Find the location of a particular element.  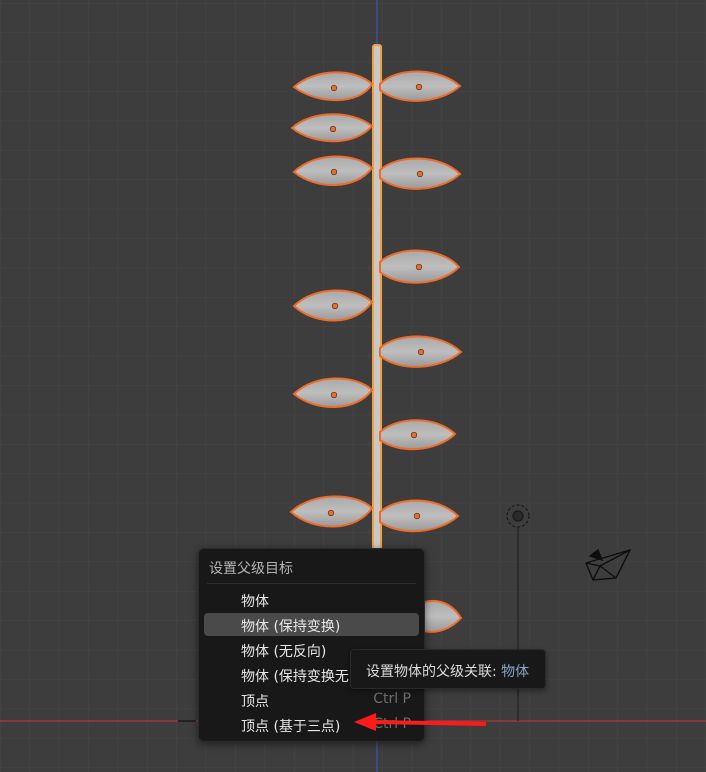

menu-item-vertex: 顶点 Ctrl P is located at coordinates (311, 699).